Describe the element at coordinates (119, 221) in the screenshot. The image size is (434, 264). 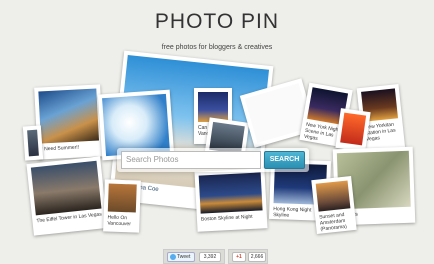
I see `photo-caption: Hello On Vancouver` at that location.